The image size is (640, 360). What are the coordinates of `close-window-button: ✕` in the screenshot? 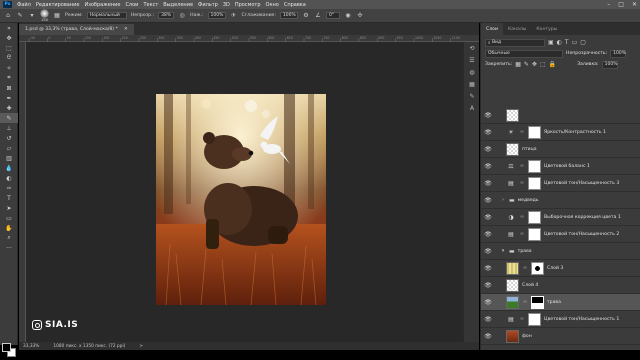 It's located at (634, 4).